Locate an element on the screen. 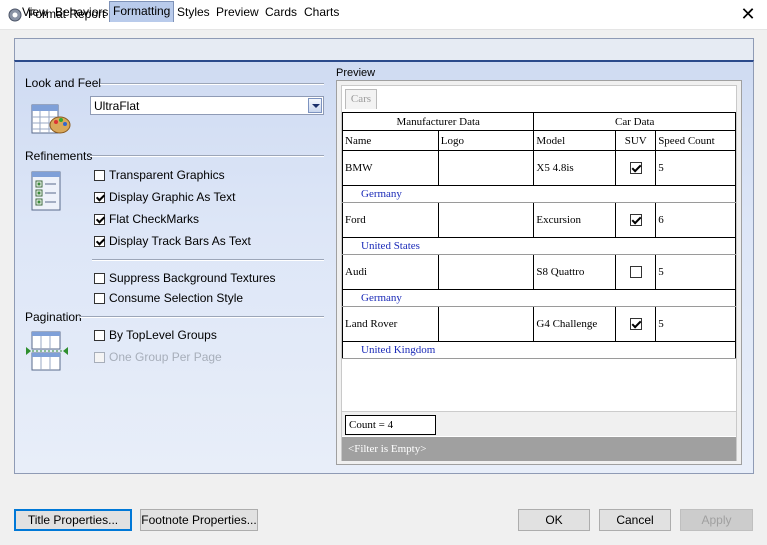 This screenshot has height=545, width=767. tab-strip is located at coordinates (384, 49).